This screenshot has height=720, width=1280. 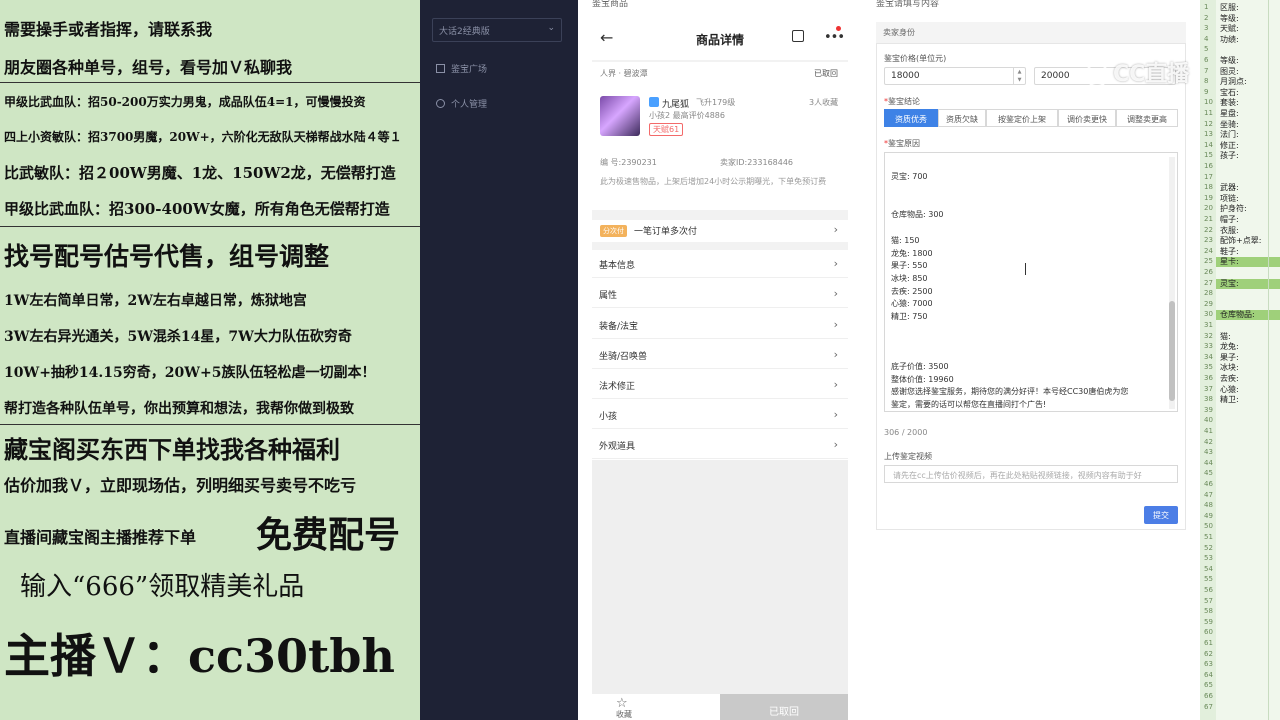 What do you see at coordinates (1172, 351) in the screenshot?
I see `scrollbar-thumb` at bounding box center [1172, 351].